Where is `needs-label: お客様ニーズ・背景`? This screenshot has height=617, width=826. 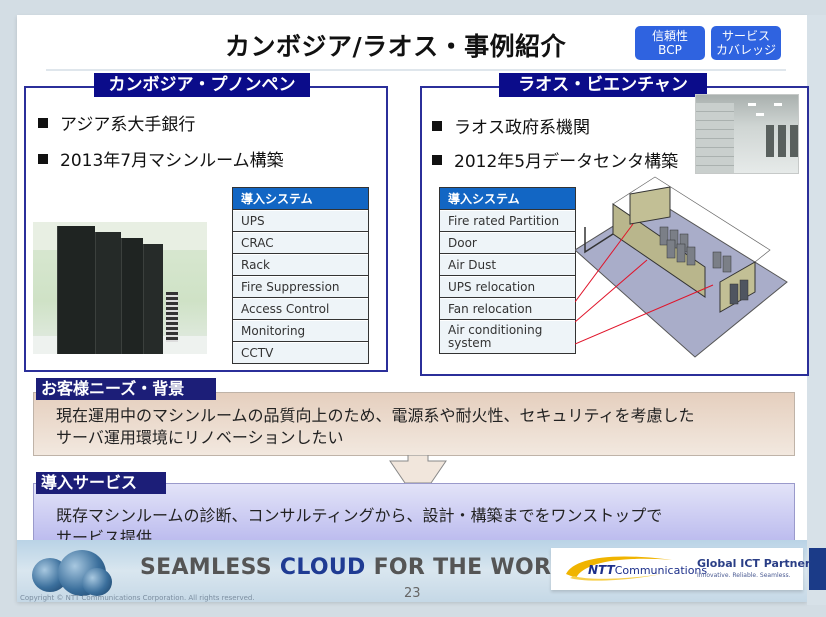 needs-label: お客様ニーズ・背景 is located at coordinates (126, 389).